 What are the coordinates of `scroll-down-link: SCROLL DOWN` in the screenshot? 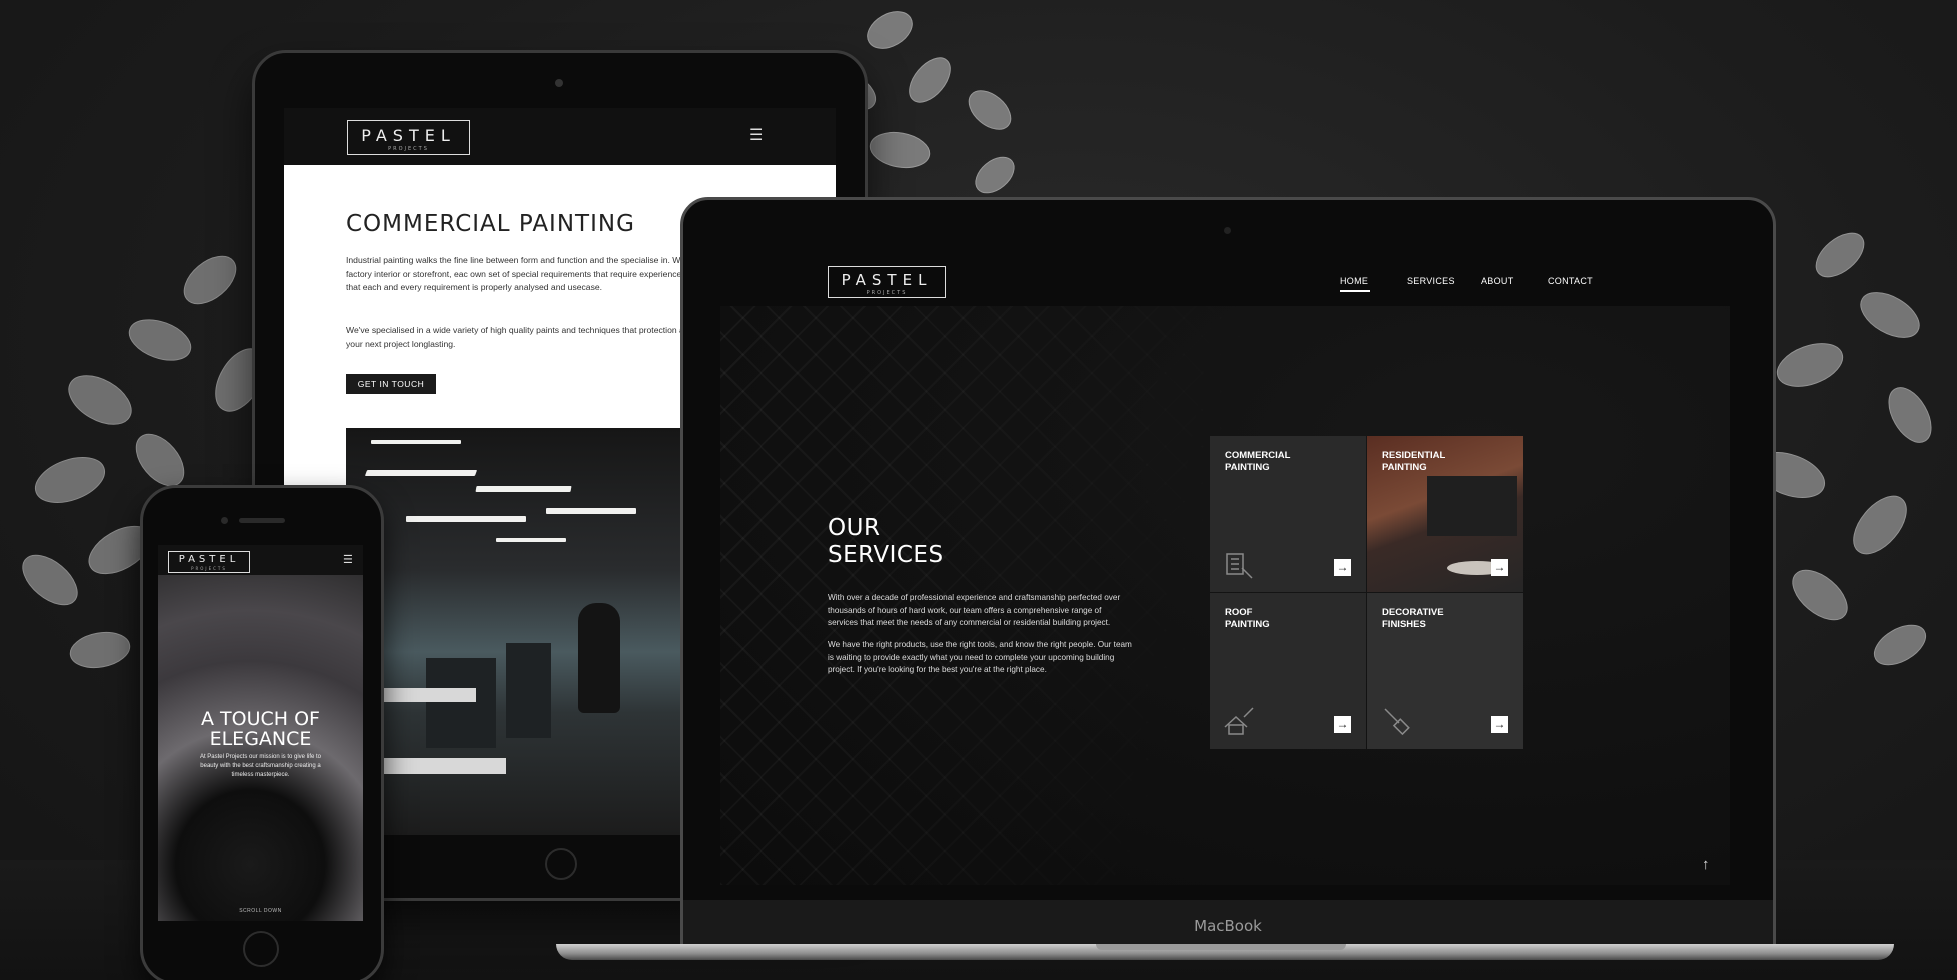 It's located at (260, 911).